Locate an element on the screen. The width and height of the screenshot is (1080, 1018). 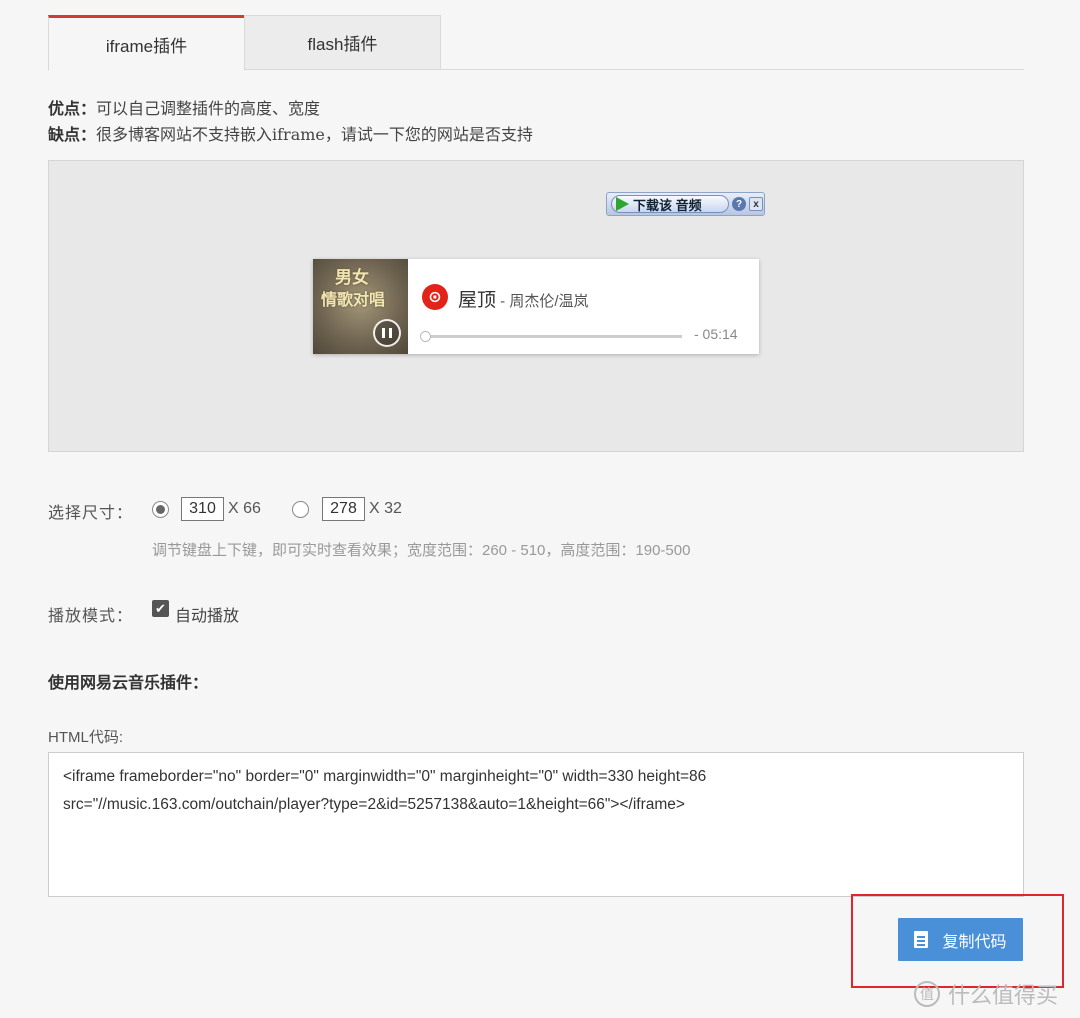
highlight-box is located at coordinates (957, 941).